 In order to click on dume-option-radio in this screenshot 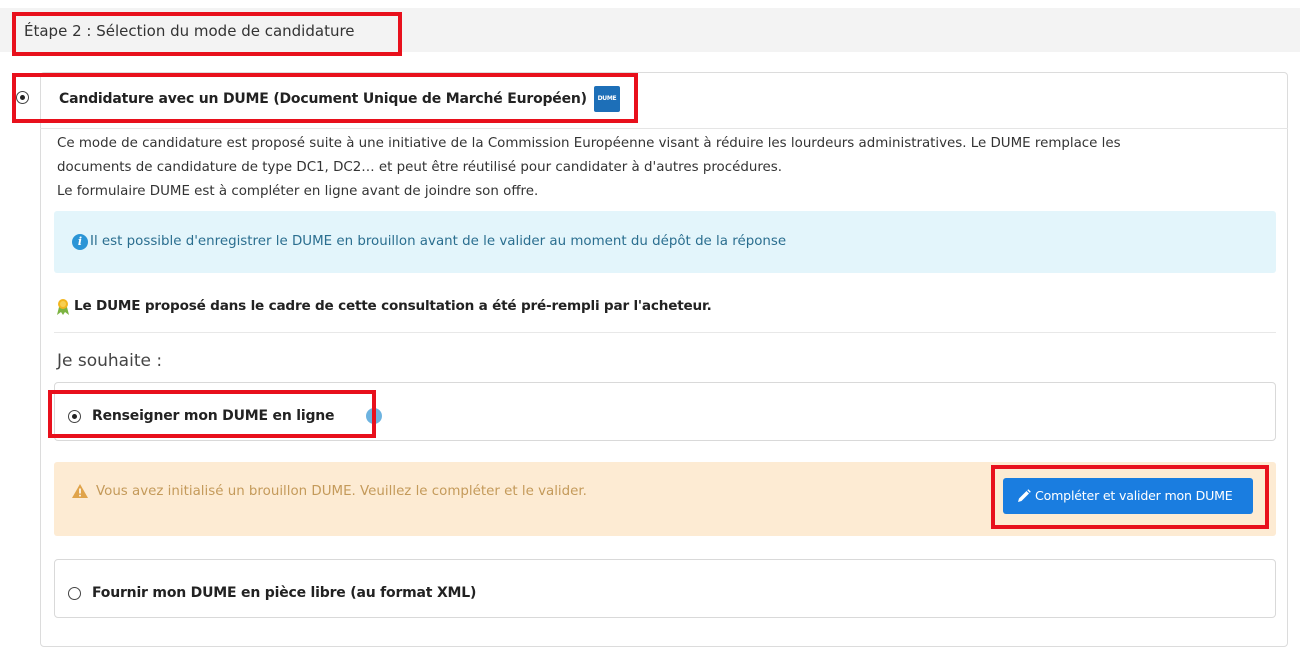, I will do `click(22, 97)`.